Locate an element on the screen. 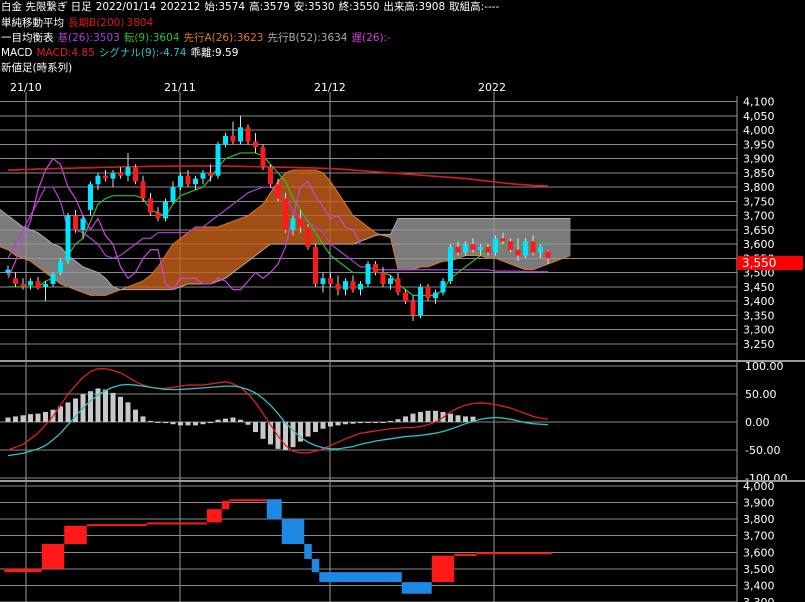  step-tick-label: 3,600 is located at coordinates (759, 552).